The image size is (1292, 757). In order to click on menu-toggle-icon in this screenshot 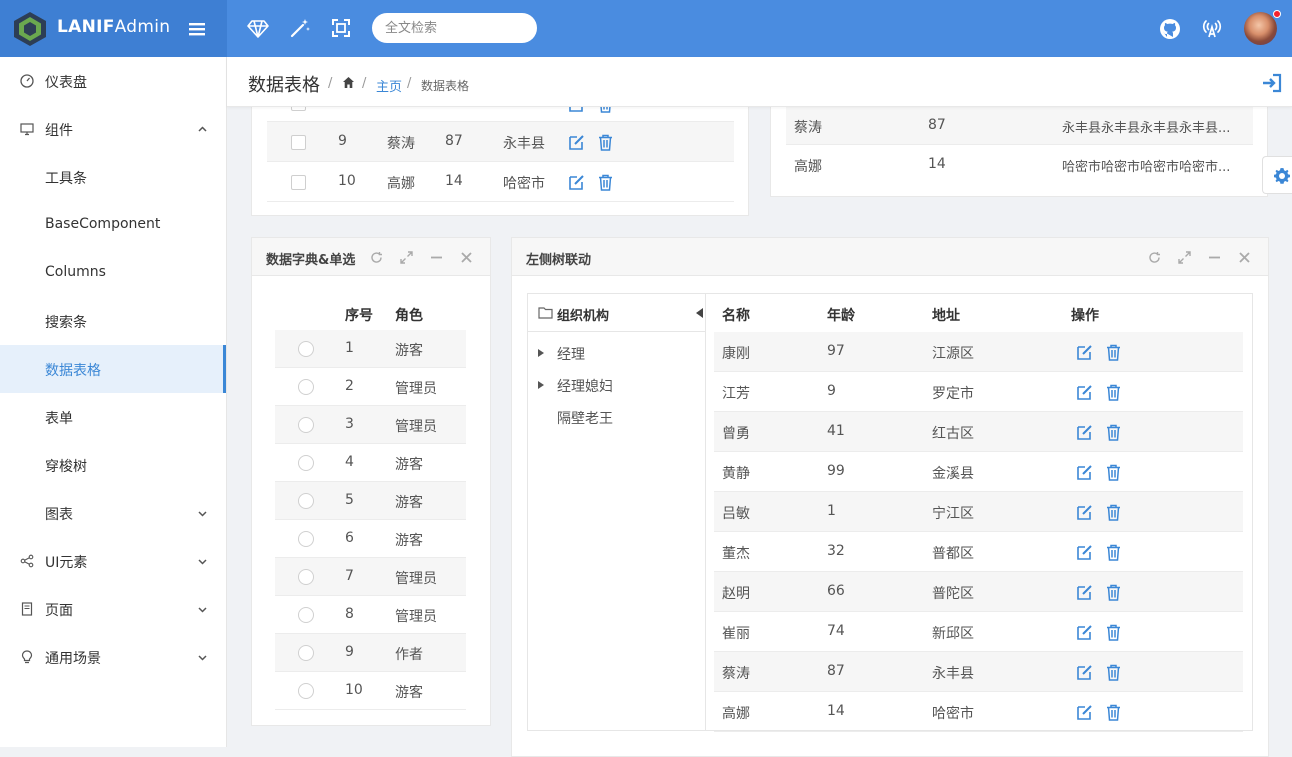, I will do `click(197, 29)`.